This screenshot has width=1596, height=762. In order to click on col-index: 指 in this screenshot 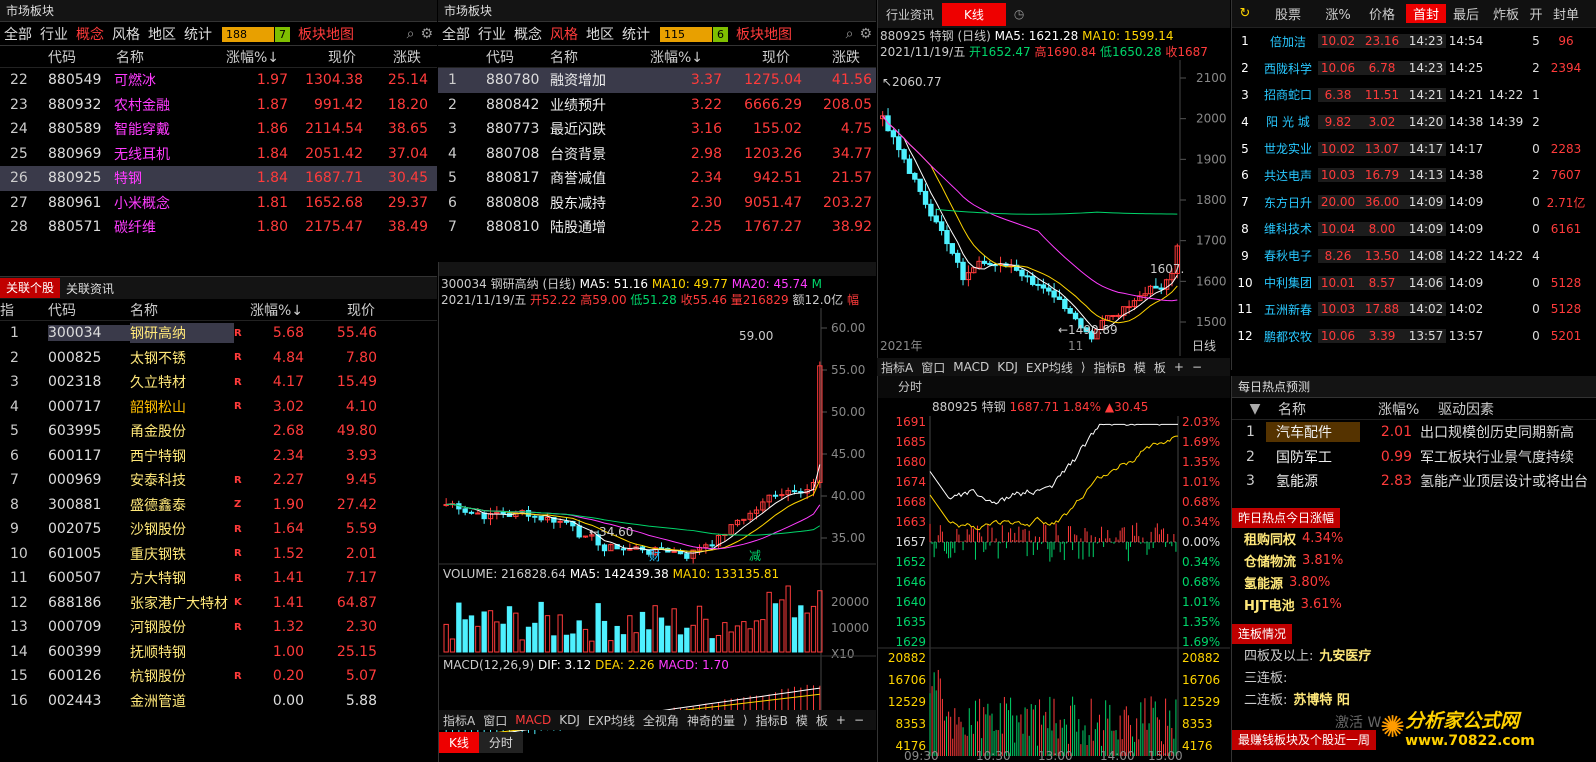, I will do `click(24, 310)`.